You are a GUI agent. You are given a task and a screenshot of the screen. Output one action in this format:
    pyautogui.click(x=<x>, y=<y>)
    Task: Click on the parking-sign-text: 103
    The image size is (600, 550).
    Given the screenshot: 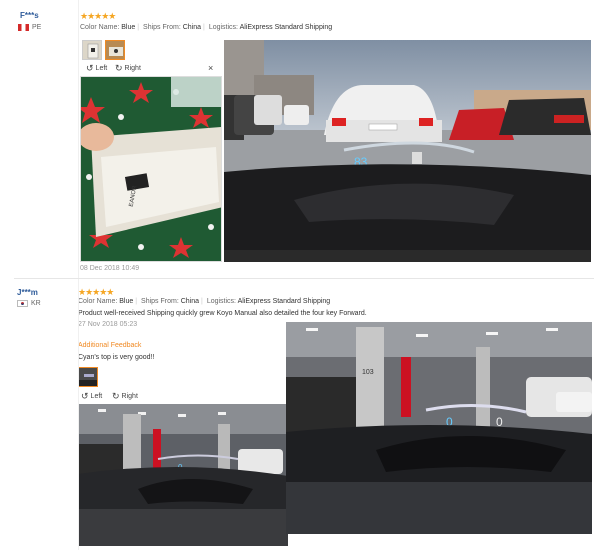 What is the action you would take?
    pyautogui.click(x=368, y=372)
    